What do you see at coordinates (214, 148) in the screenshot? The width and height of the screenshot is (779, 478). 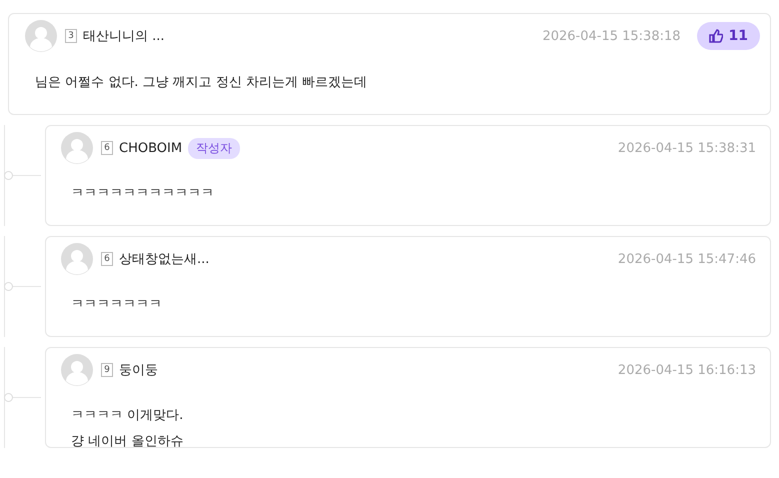 I see `writer-badge: 작성자` at bounding box center [214, 148].